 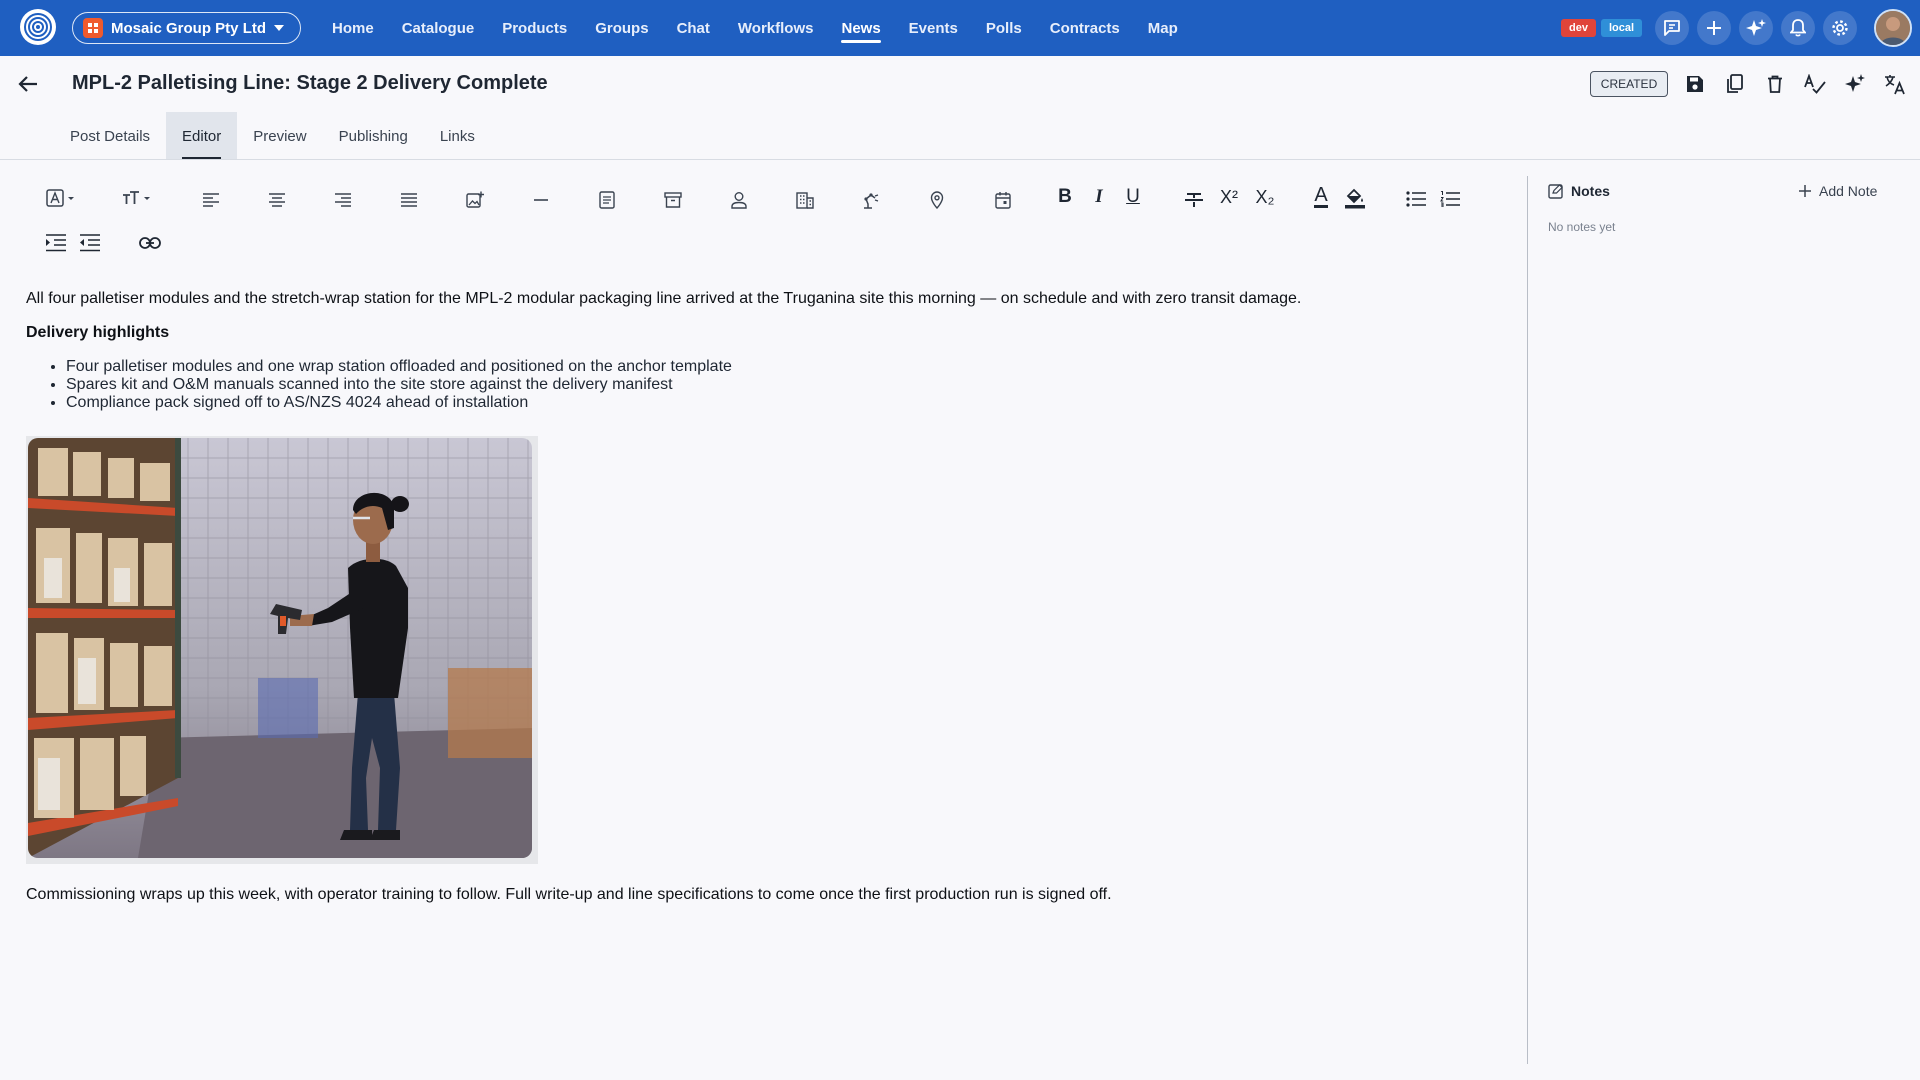 I want to click on calendar-icon, so click(x=1003, y=200).